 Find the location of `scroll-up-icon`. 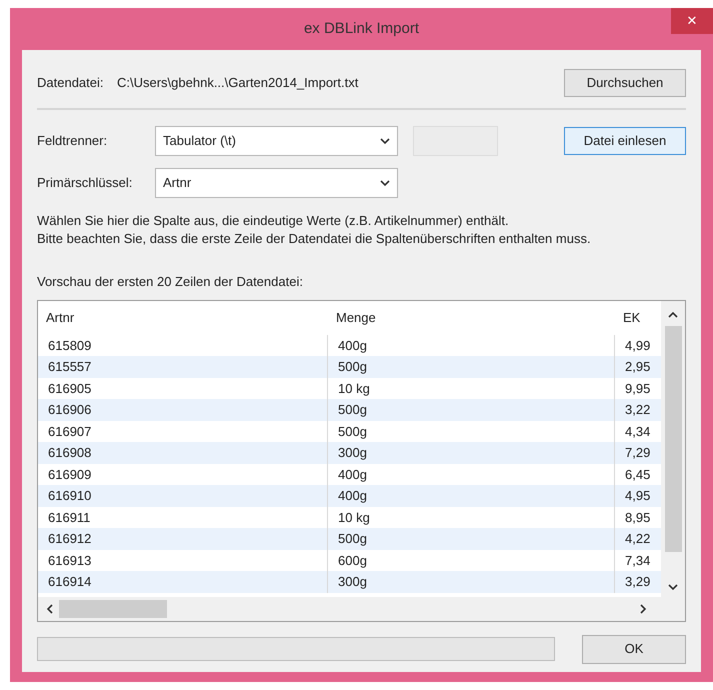

scroll-up-icon is located at coordinates (673, 314).